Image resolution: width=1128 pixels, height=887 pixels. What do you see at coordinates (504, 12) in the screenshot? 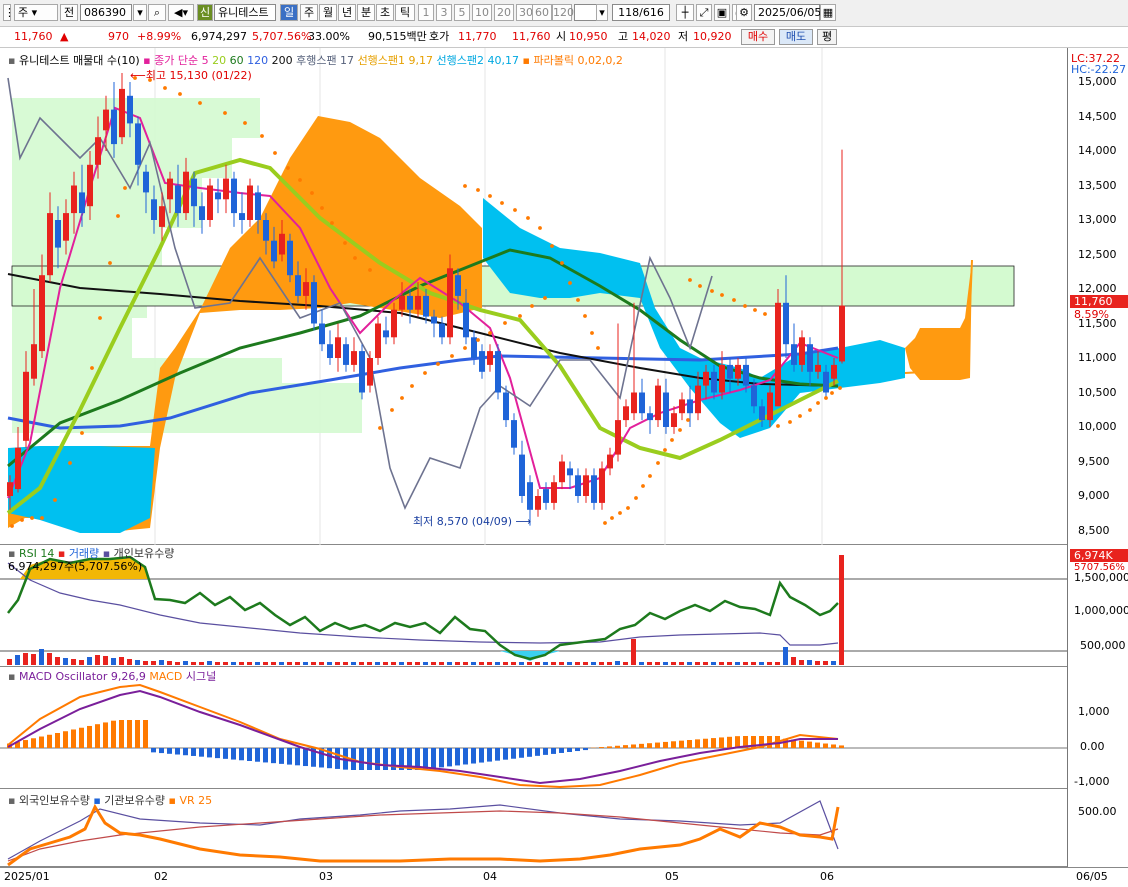
I see `interval-20: 20` at bounding box center [504, 12].